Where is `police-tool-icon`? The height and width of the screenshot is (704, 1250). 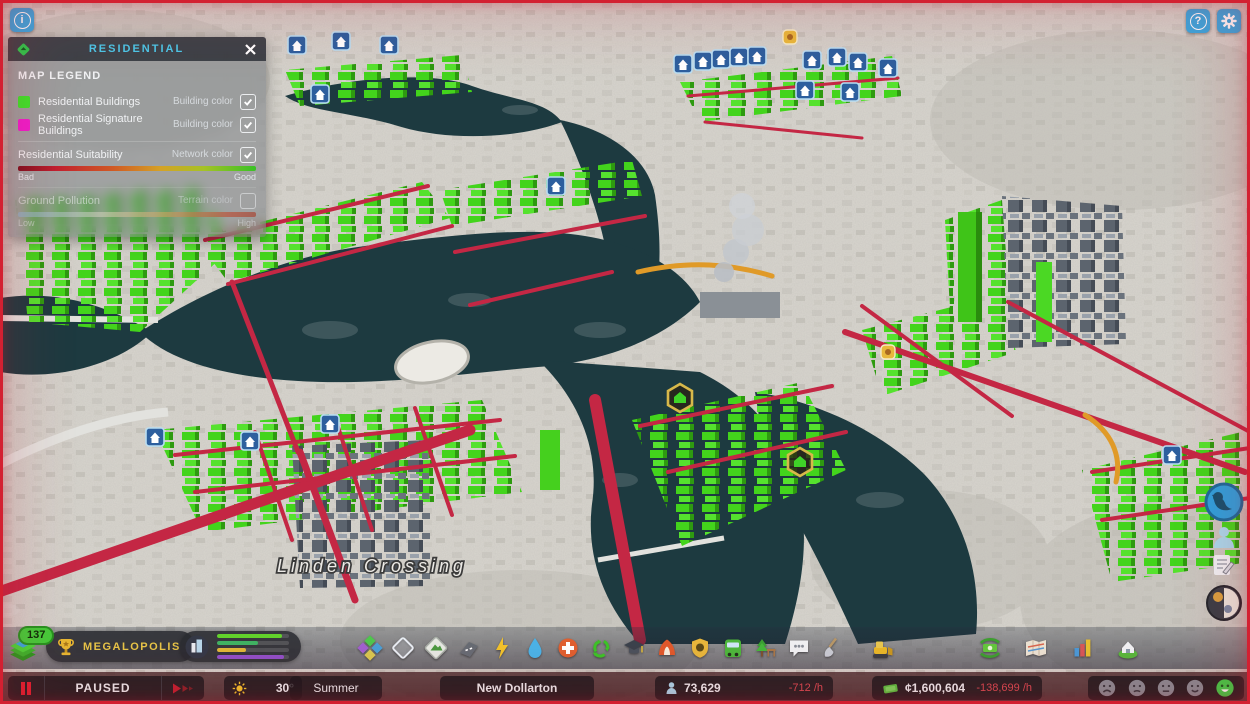
police-tool-icon is located at coordinates (700, 648).